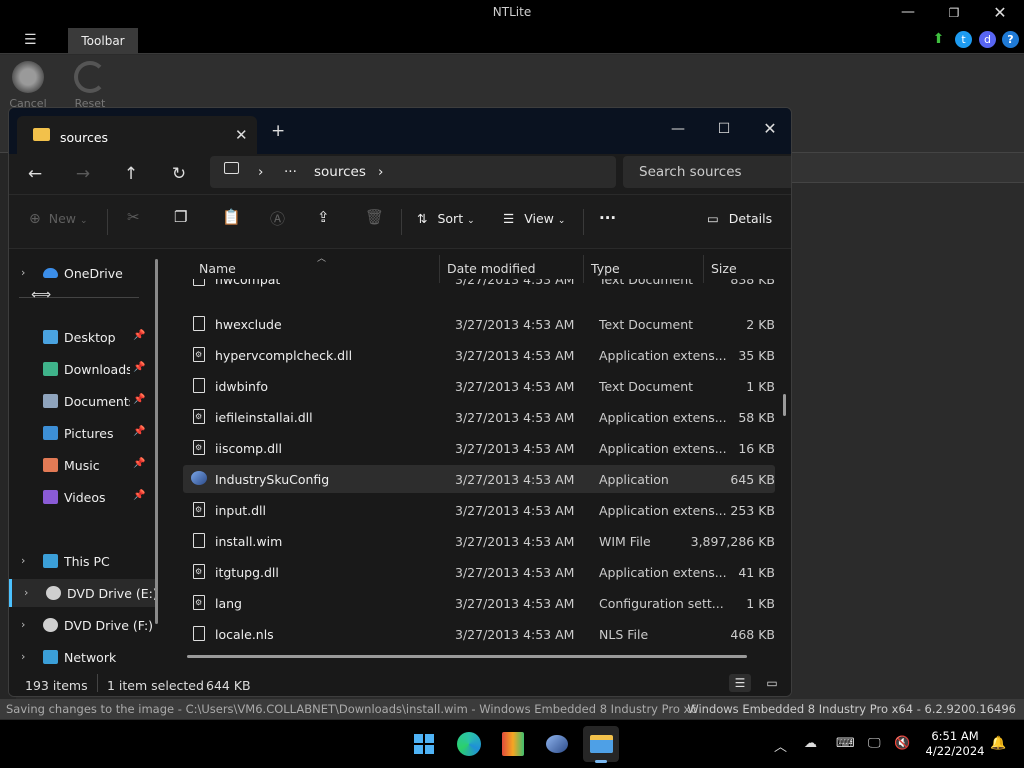 The image size is (1024, 768). I want to click on column-size: Size, so click(724, 268).